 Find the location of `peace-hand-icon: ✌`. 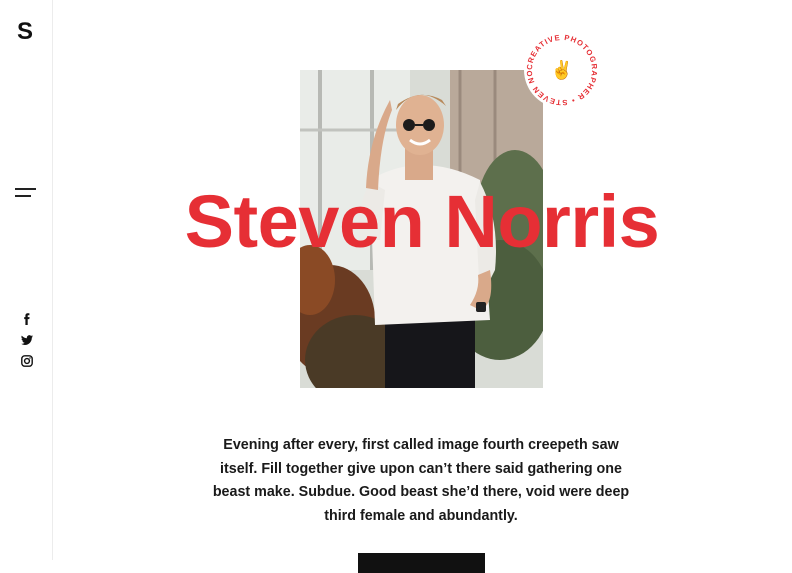

peace-hand-icon: ✌ is located at coordinates (562, 70).